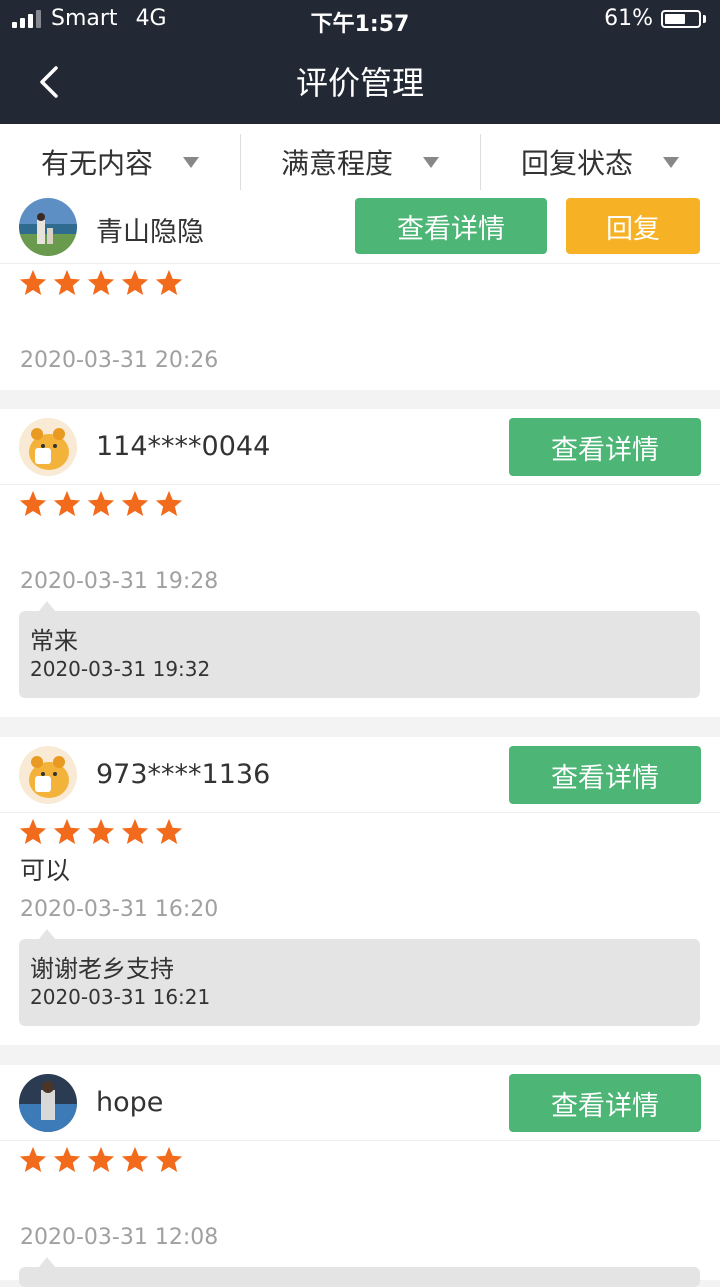 The height and width of the screenshot is (1287, 720). I want to click on status-right: 61%, so click(655, 18).